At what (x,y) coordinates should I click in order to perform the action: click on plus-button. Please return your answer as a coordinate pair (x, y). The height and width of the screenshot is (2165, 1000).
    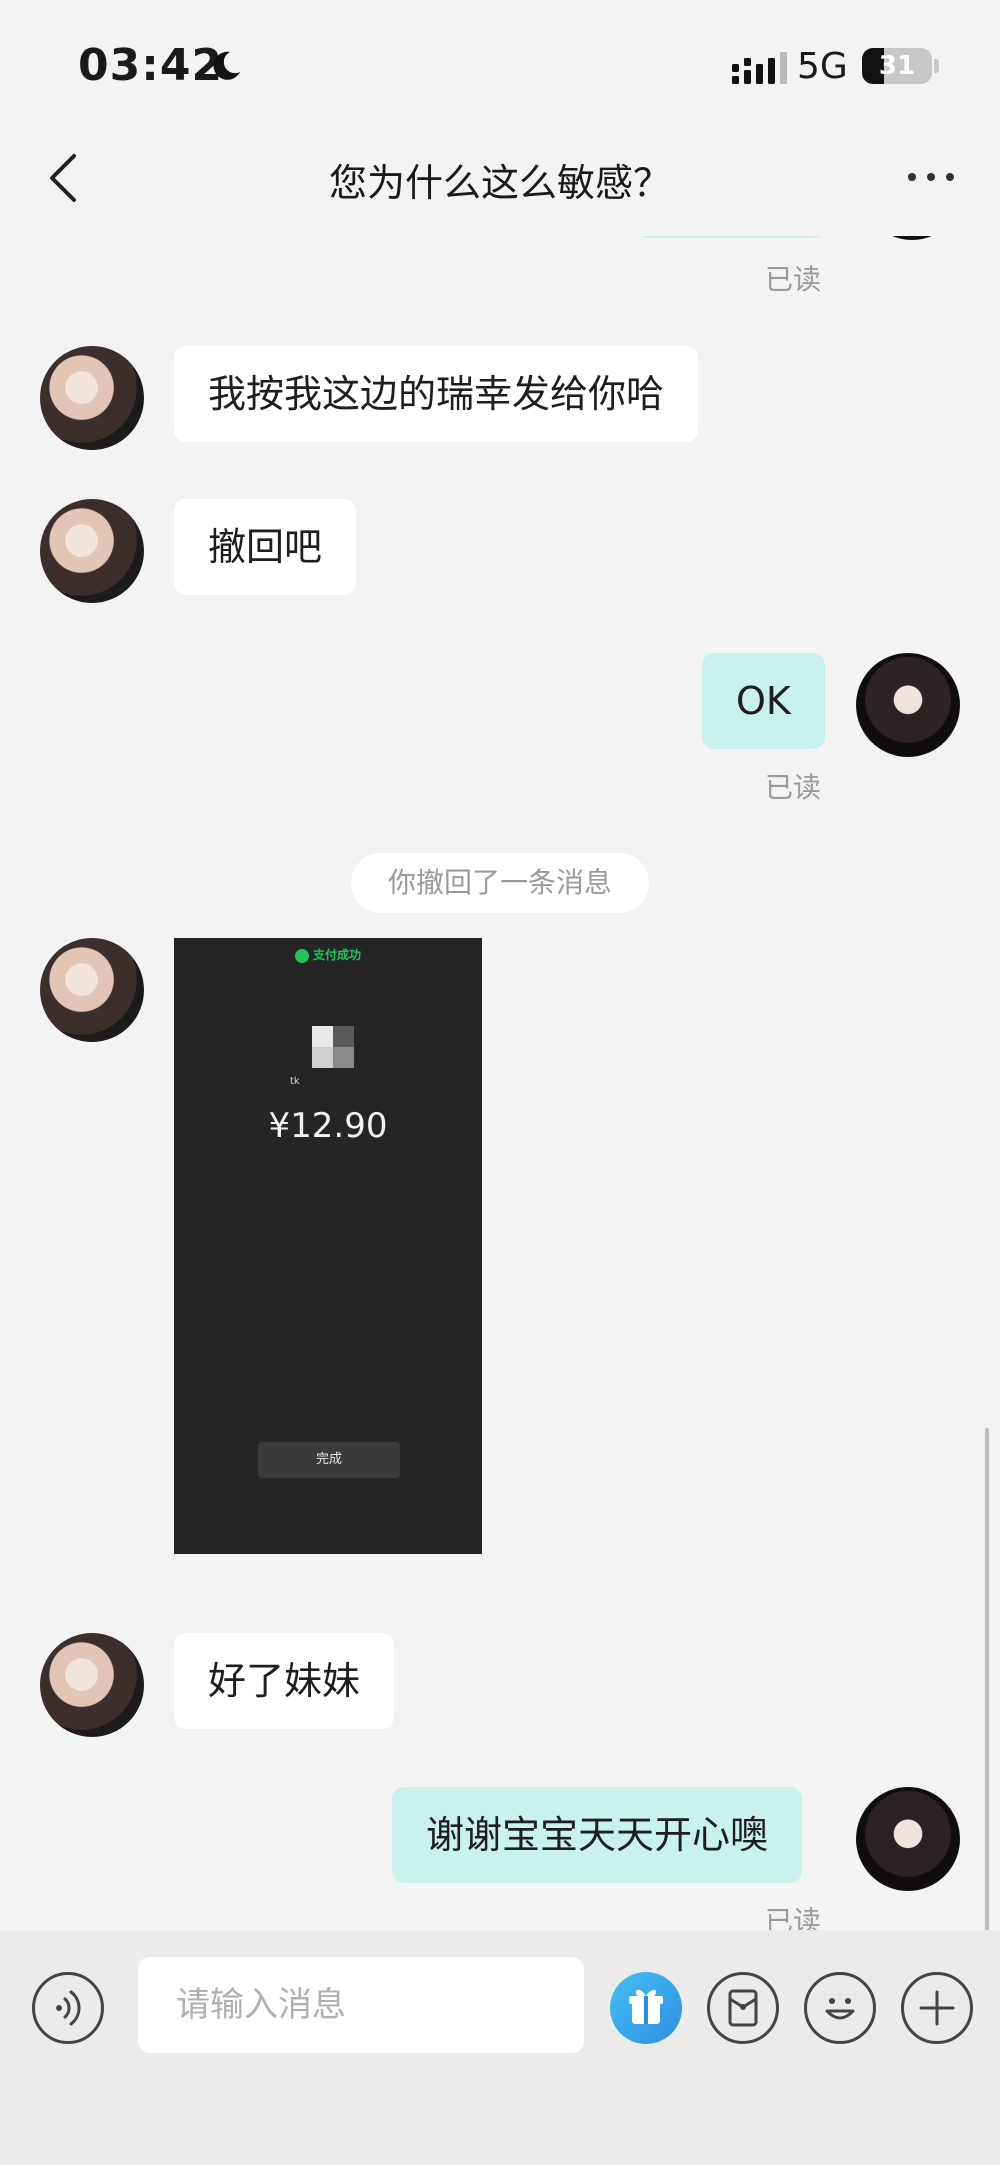
    Looking at the image, I should click on (937, 2008).